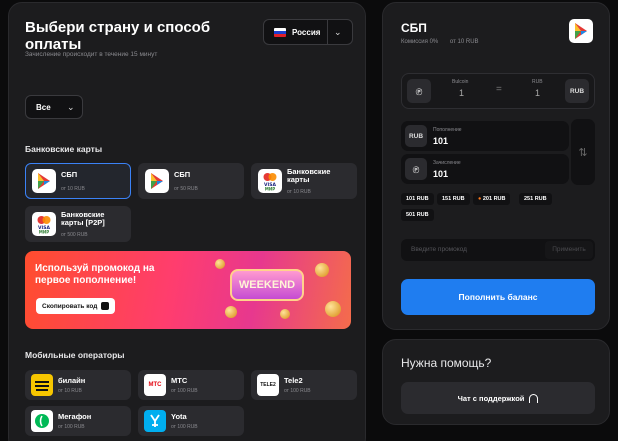  I want to click on method-fee: Комиссия 0% от 10 RUB, so click(445, 42).